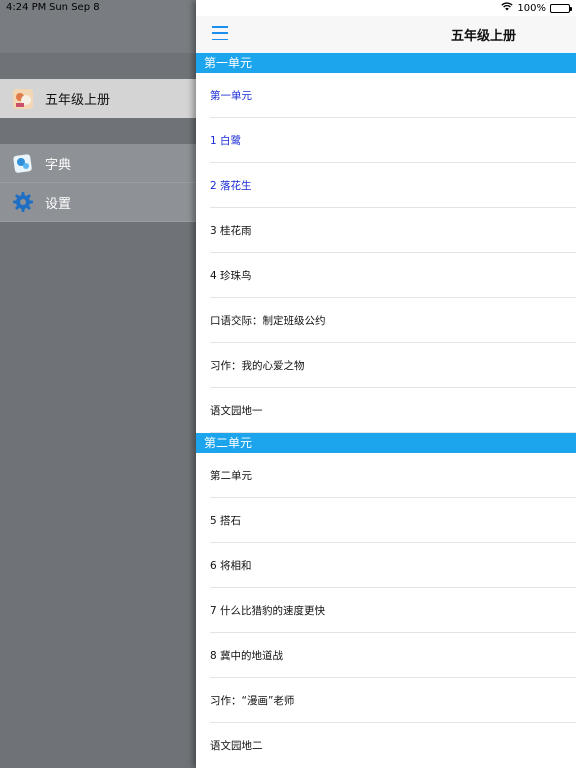  I want to click on lesson-label: 3 桂花雨, so click(231, 231).